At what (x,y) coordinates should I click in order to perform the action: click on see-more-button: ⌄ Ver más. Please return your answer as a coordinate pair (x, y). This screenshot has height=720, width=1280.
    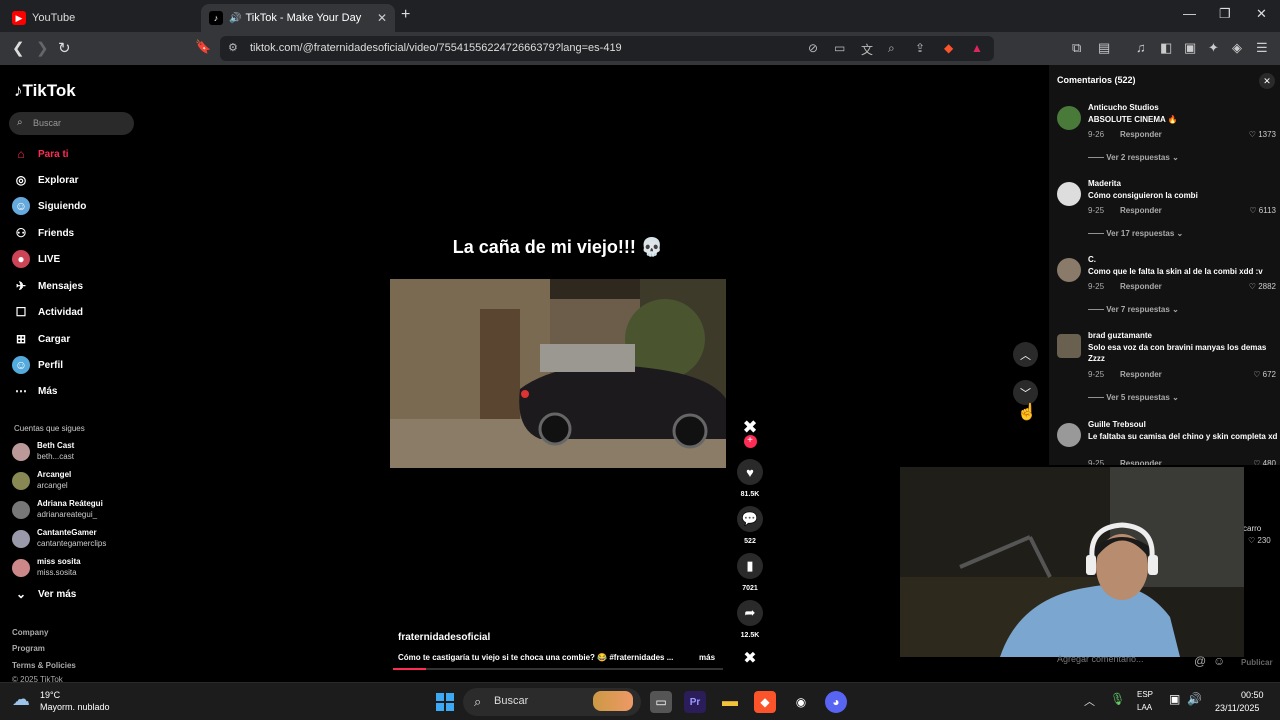
    Looking at the image, I should click on (44, 594).